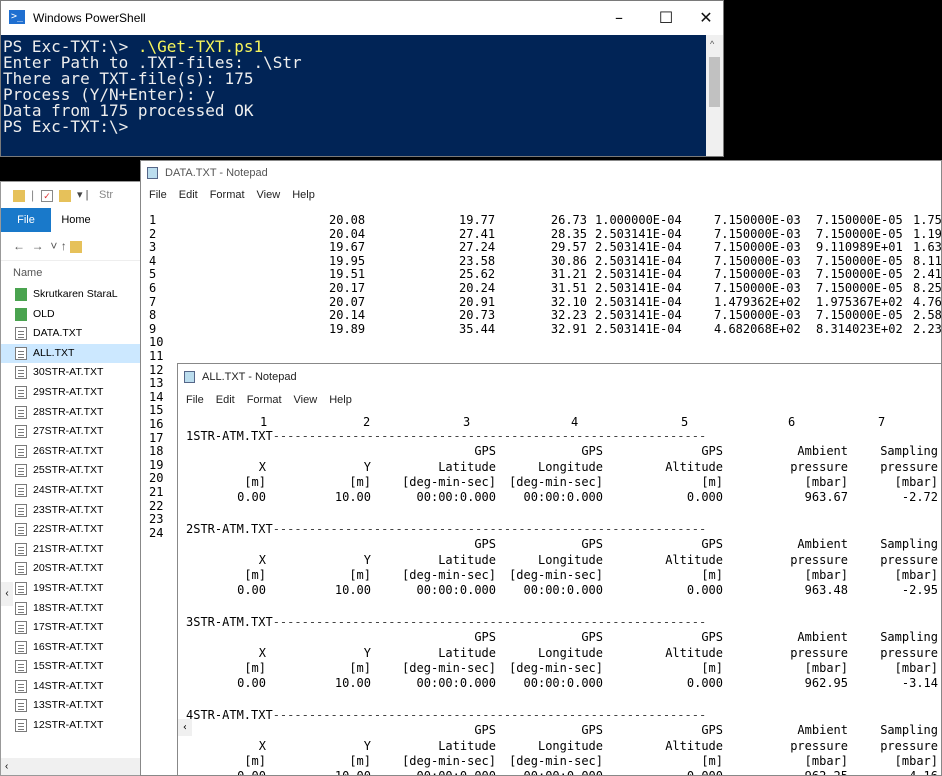 The width and height of the screenshot is (942, 776). What do you see at coordinates (229, 715) in the screenshot?
I see `file-name: 4STR-ATM.TXT` at bounding box center [229, 715].